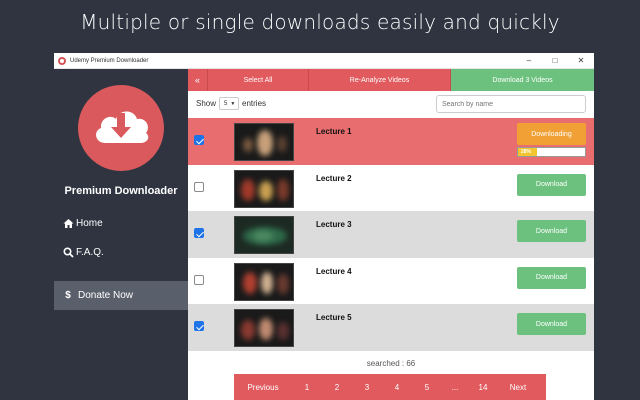  What do you see at coordinates (68, 252) in the screenshot?
I see `search-icon` at bounding box center [68, 252].